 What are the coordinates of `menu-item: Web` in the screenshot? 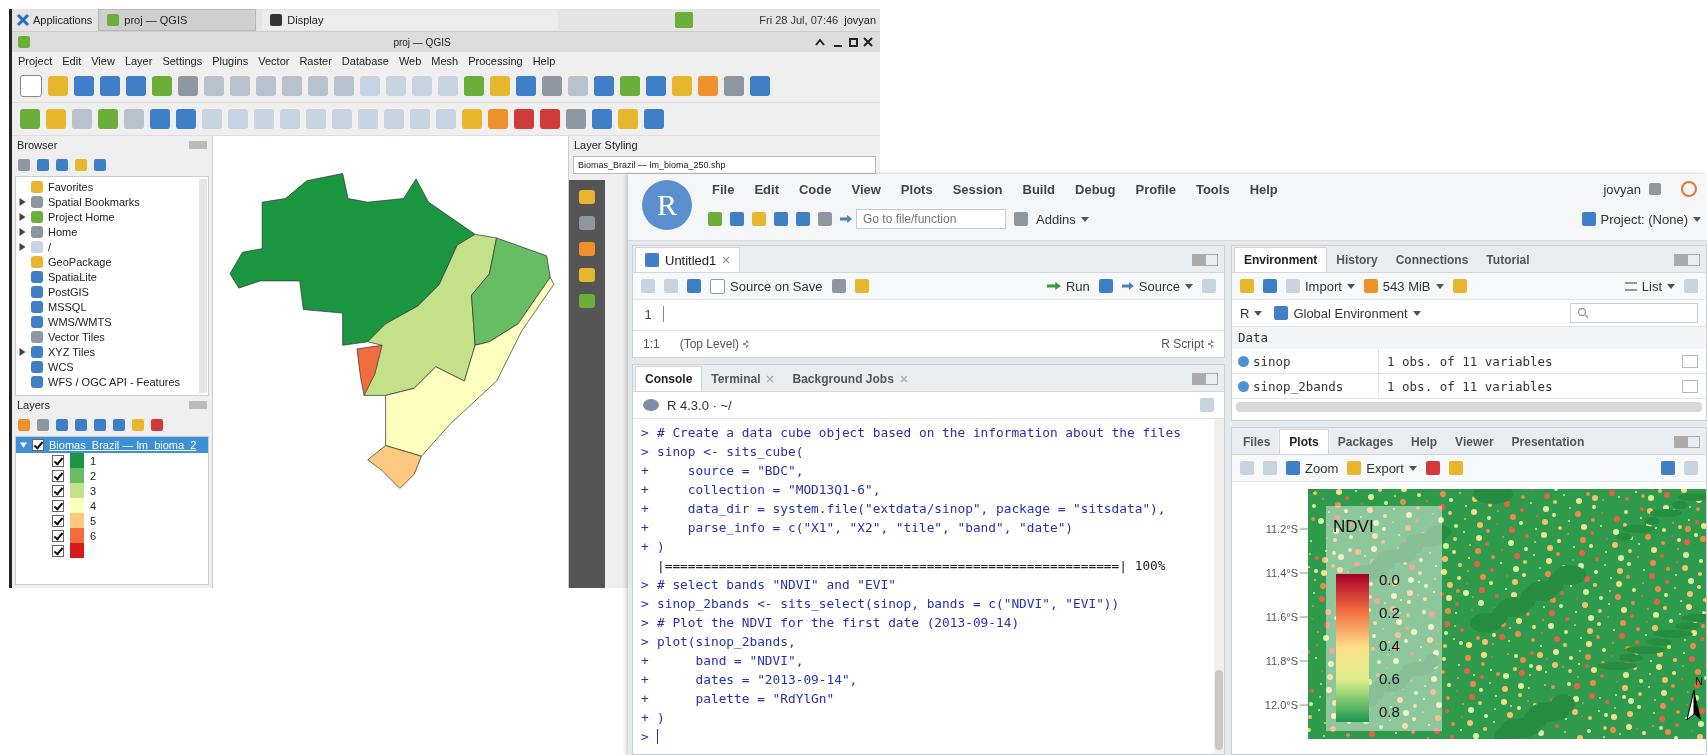 It's located at (410, 61).